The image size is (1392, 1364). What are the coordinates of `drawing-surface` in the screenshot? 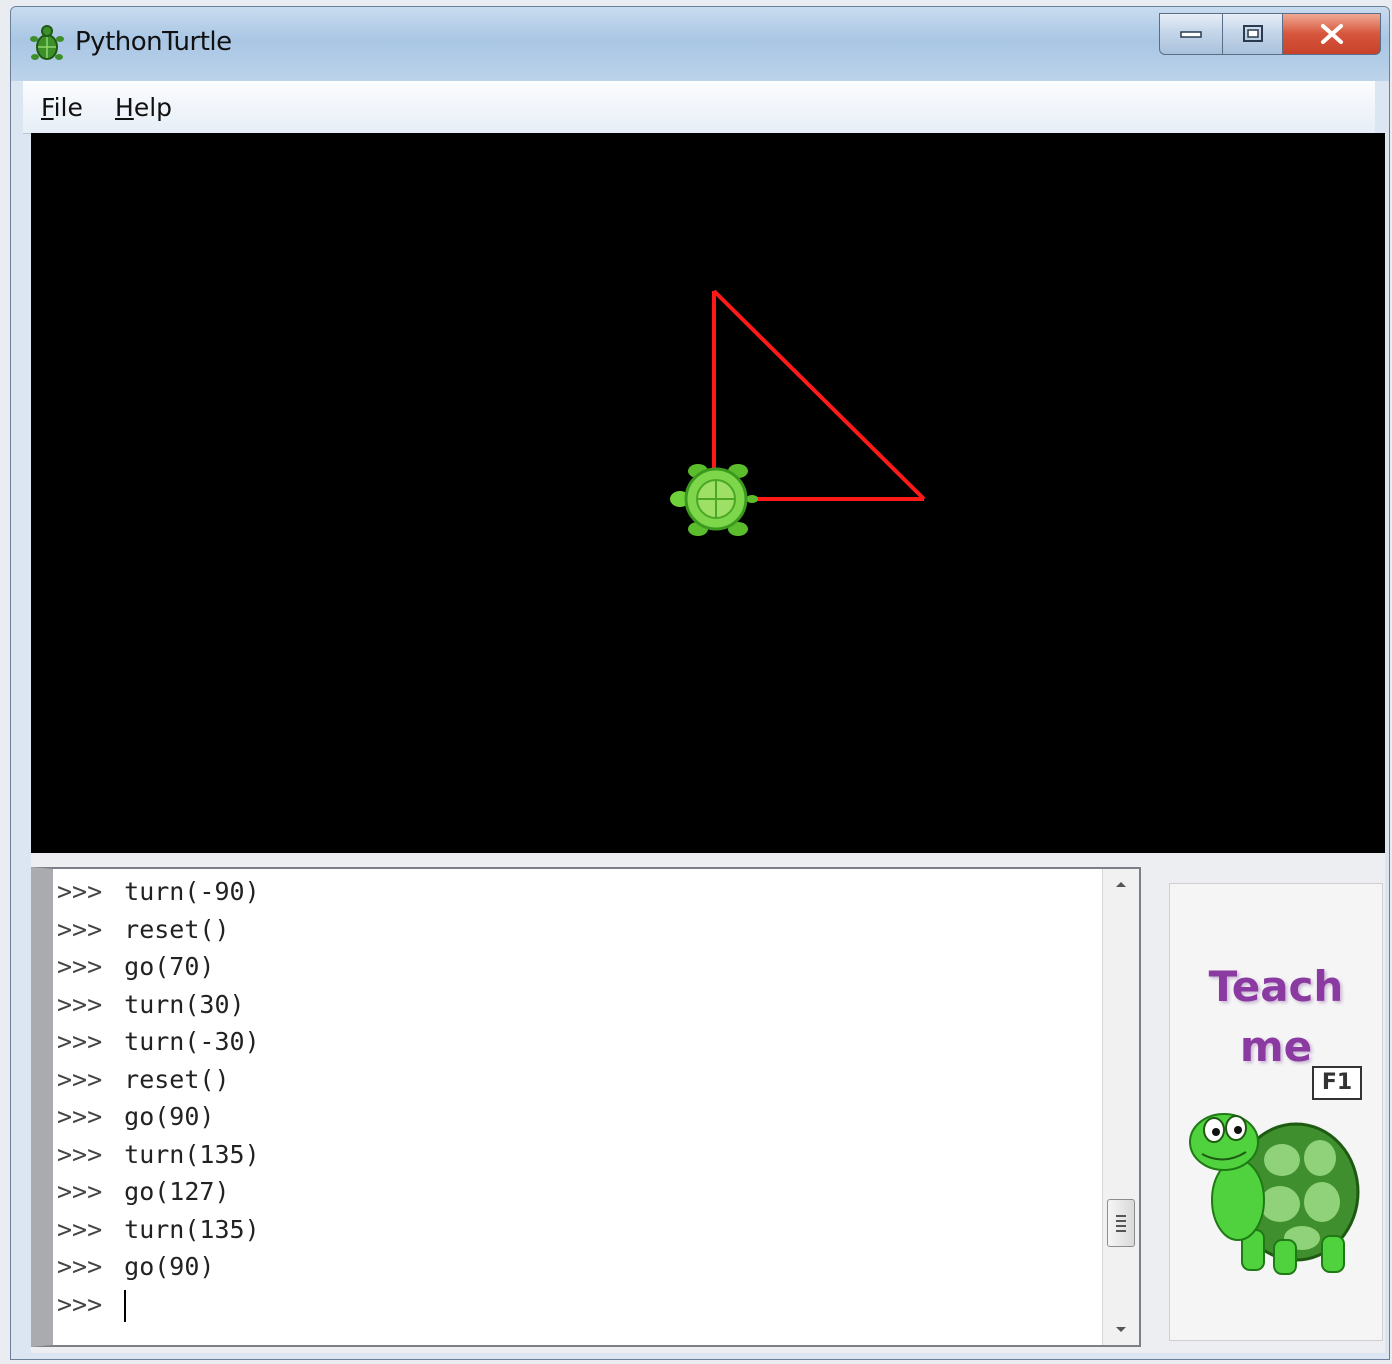 It's located at (798, 412).